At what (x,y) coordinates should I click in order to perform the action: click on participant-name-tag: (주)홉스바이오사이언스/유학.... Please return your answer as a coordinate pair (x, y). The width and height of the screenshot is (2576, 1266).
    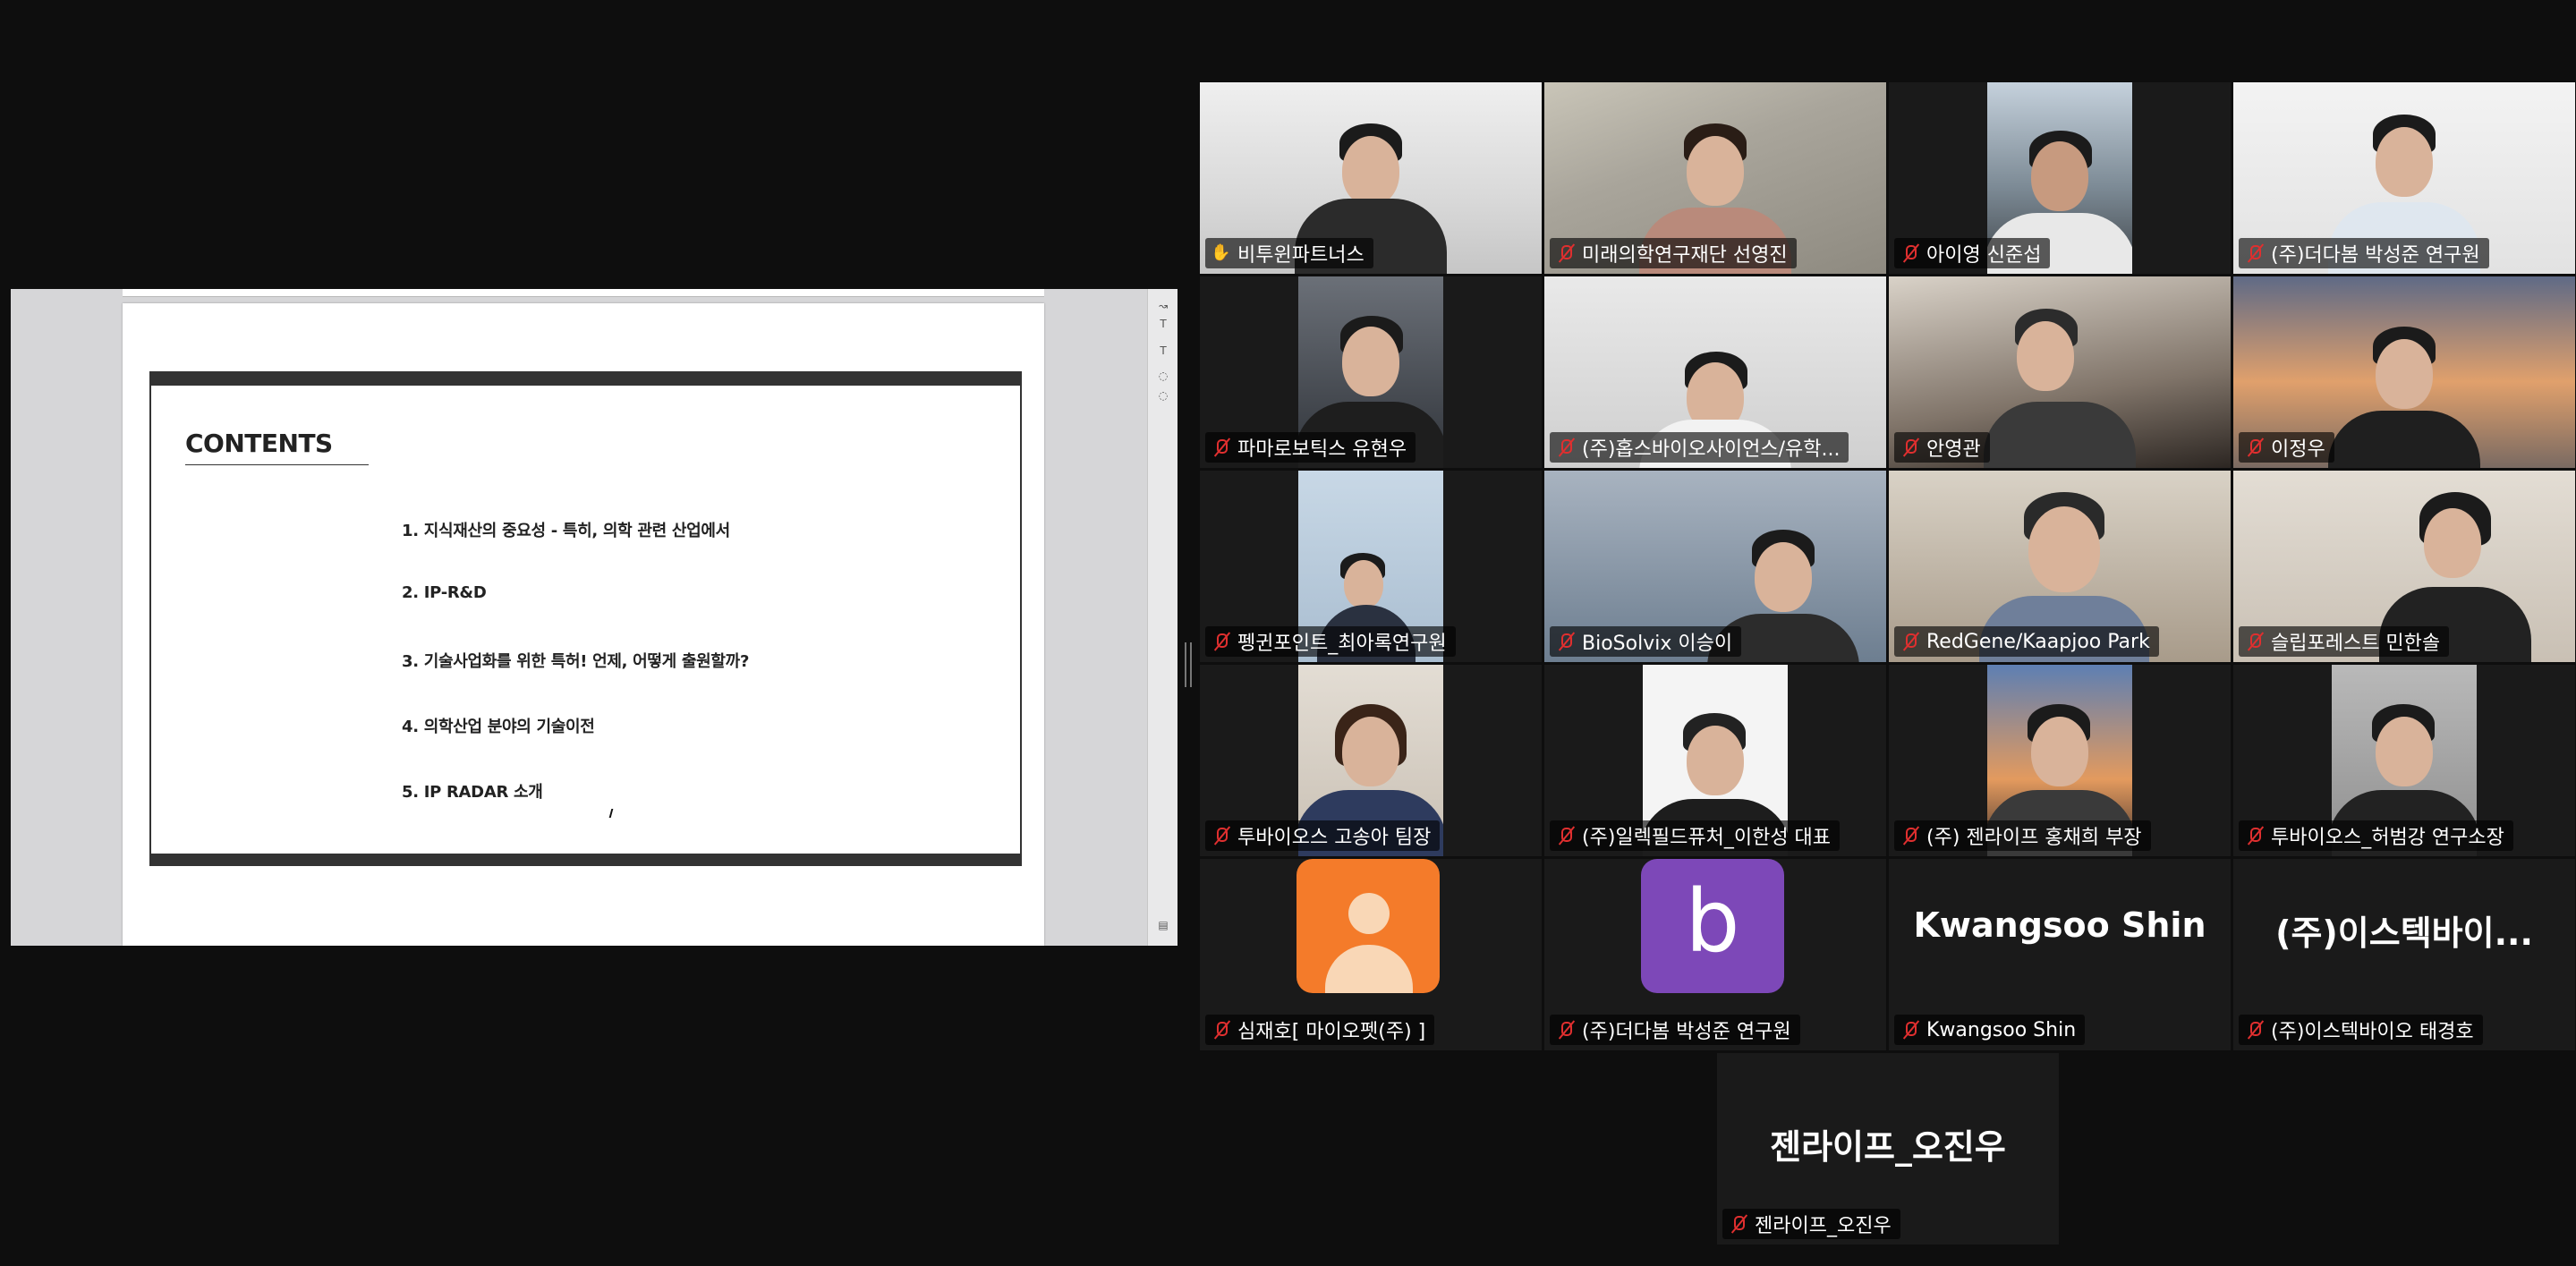
    Looking at the image, I should click on (1699, 447).